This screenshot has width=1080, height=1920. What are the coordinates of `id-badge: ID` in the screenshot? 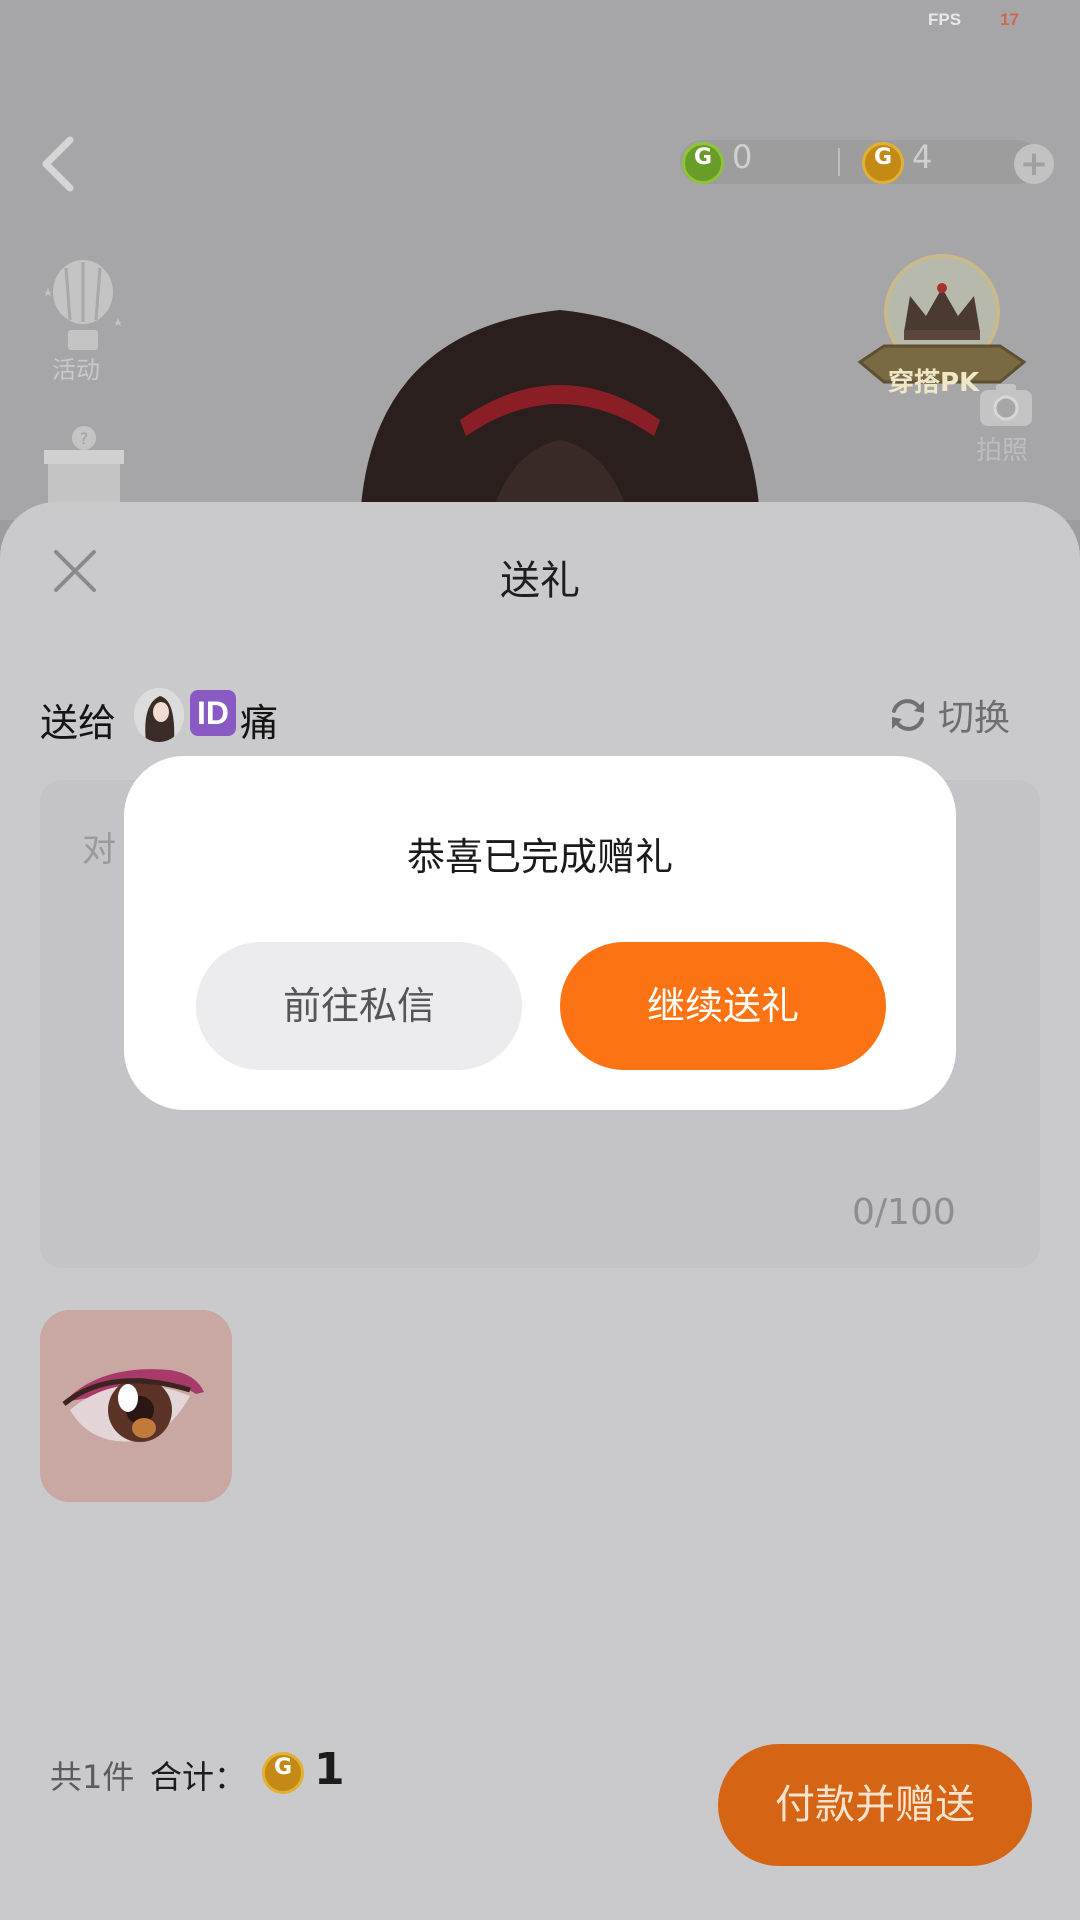 It's located at (213, 713).